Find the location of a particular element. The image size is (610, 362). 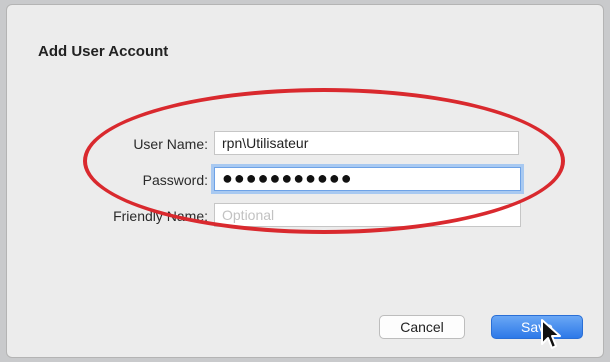

save-button: Save is located at coordinates (537, 327).